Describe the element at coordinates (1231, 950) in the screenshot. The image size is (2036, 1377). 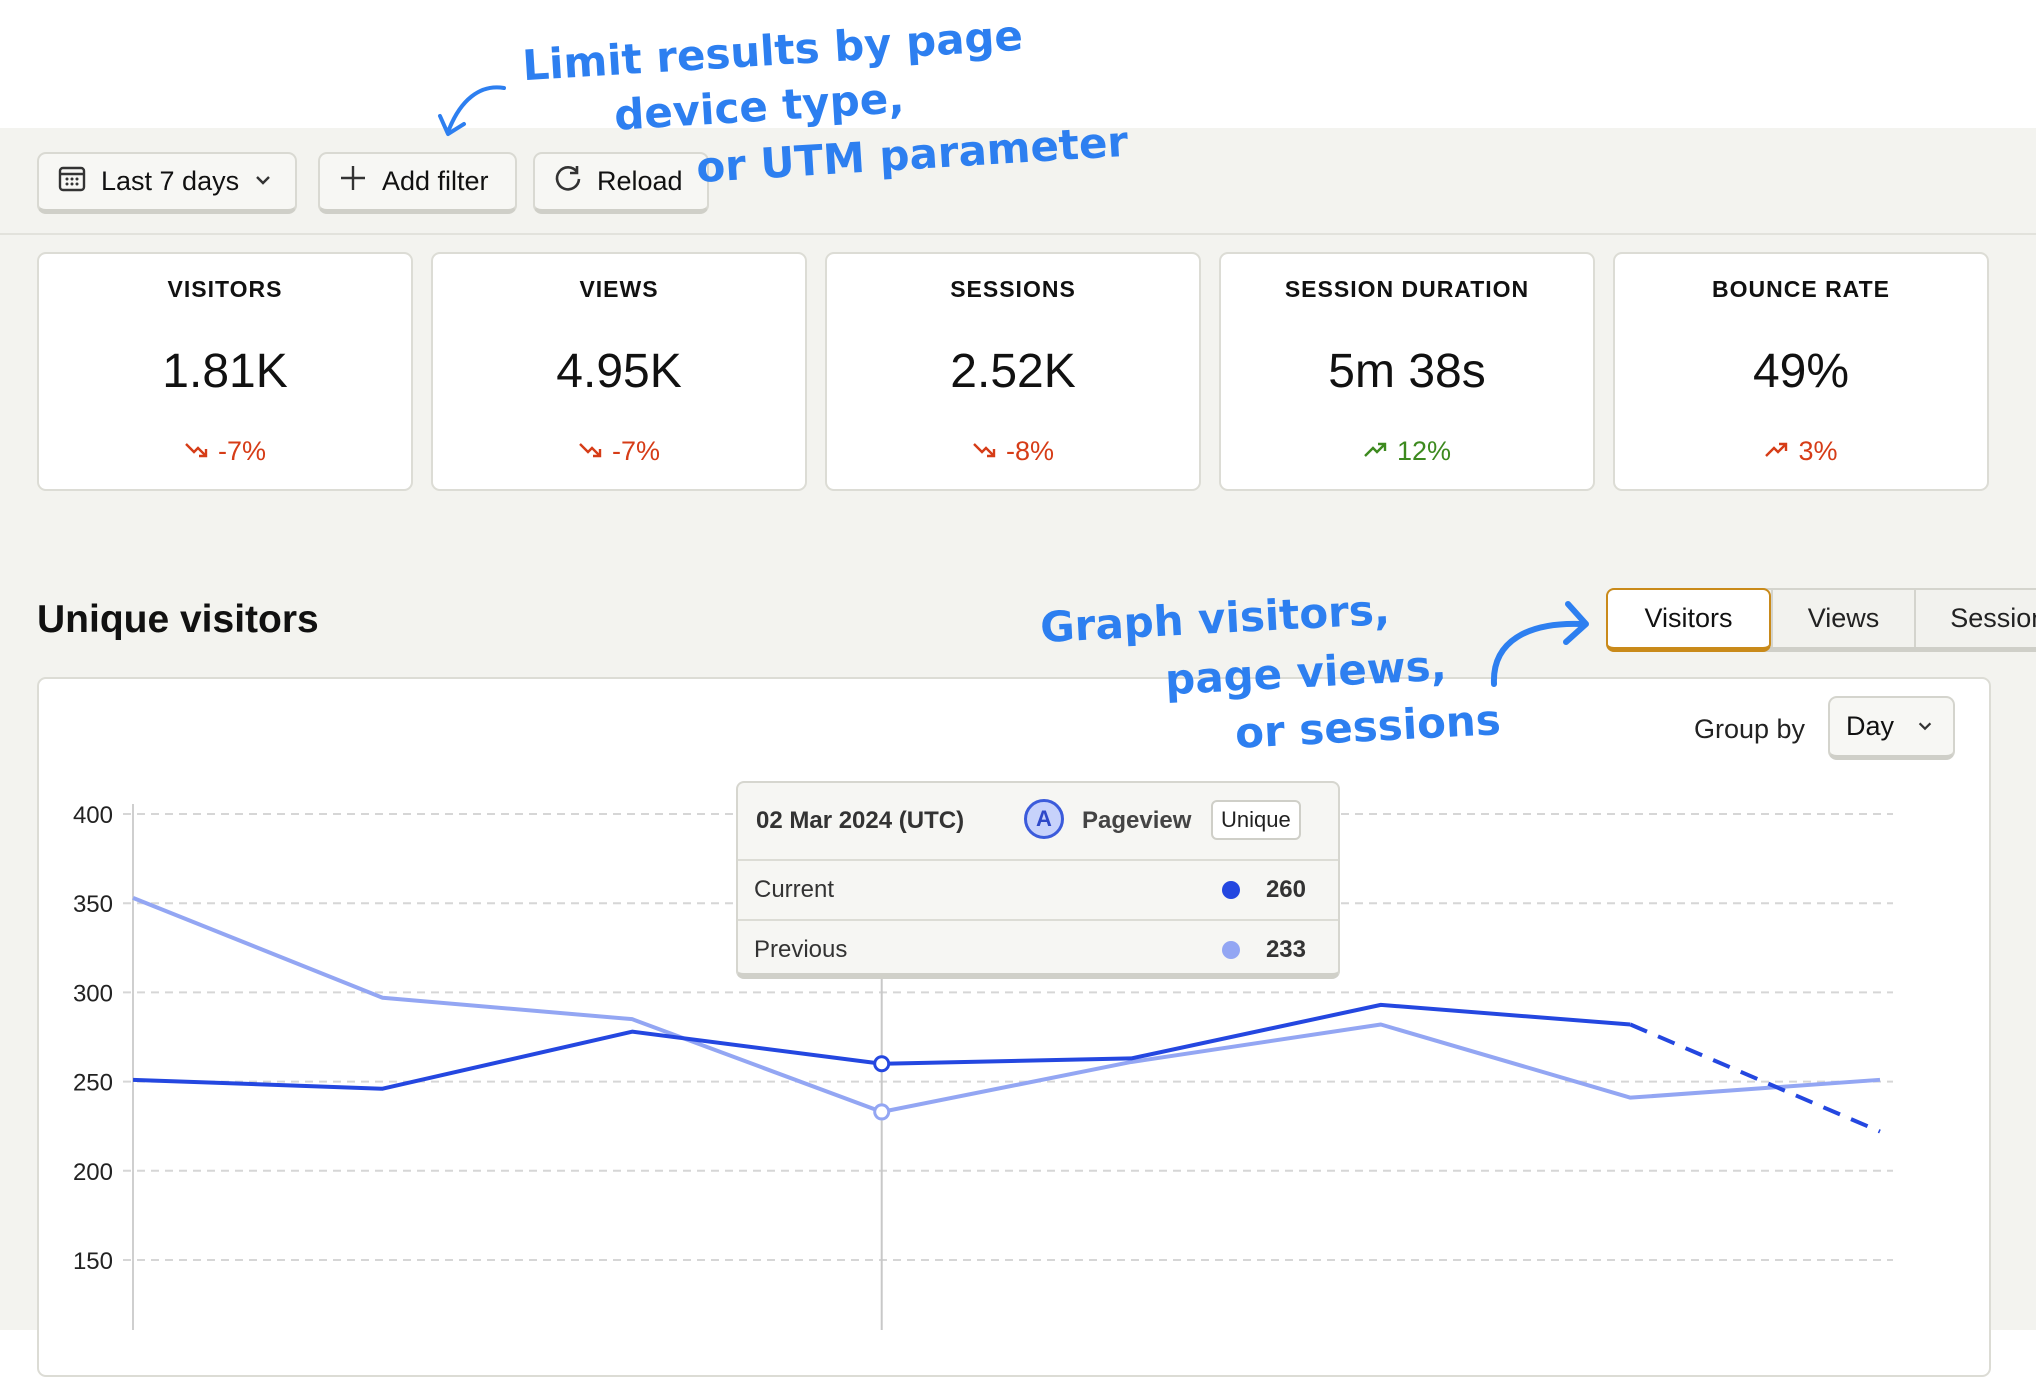
I see `previous-dot-icon` at that location.